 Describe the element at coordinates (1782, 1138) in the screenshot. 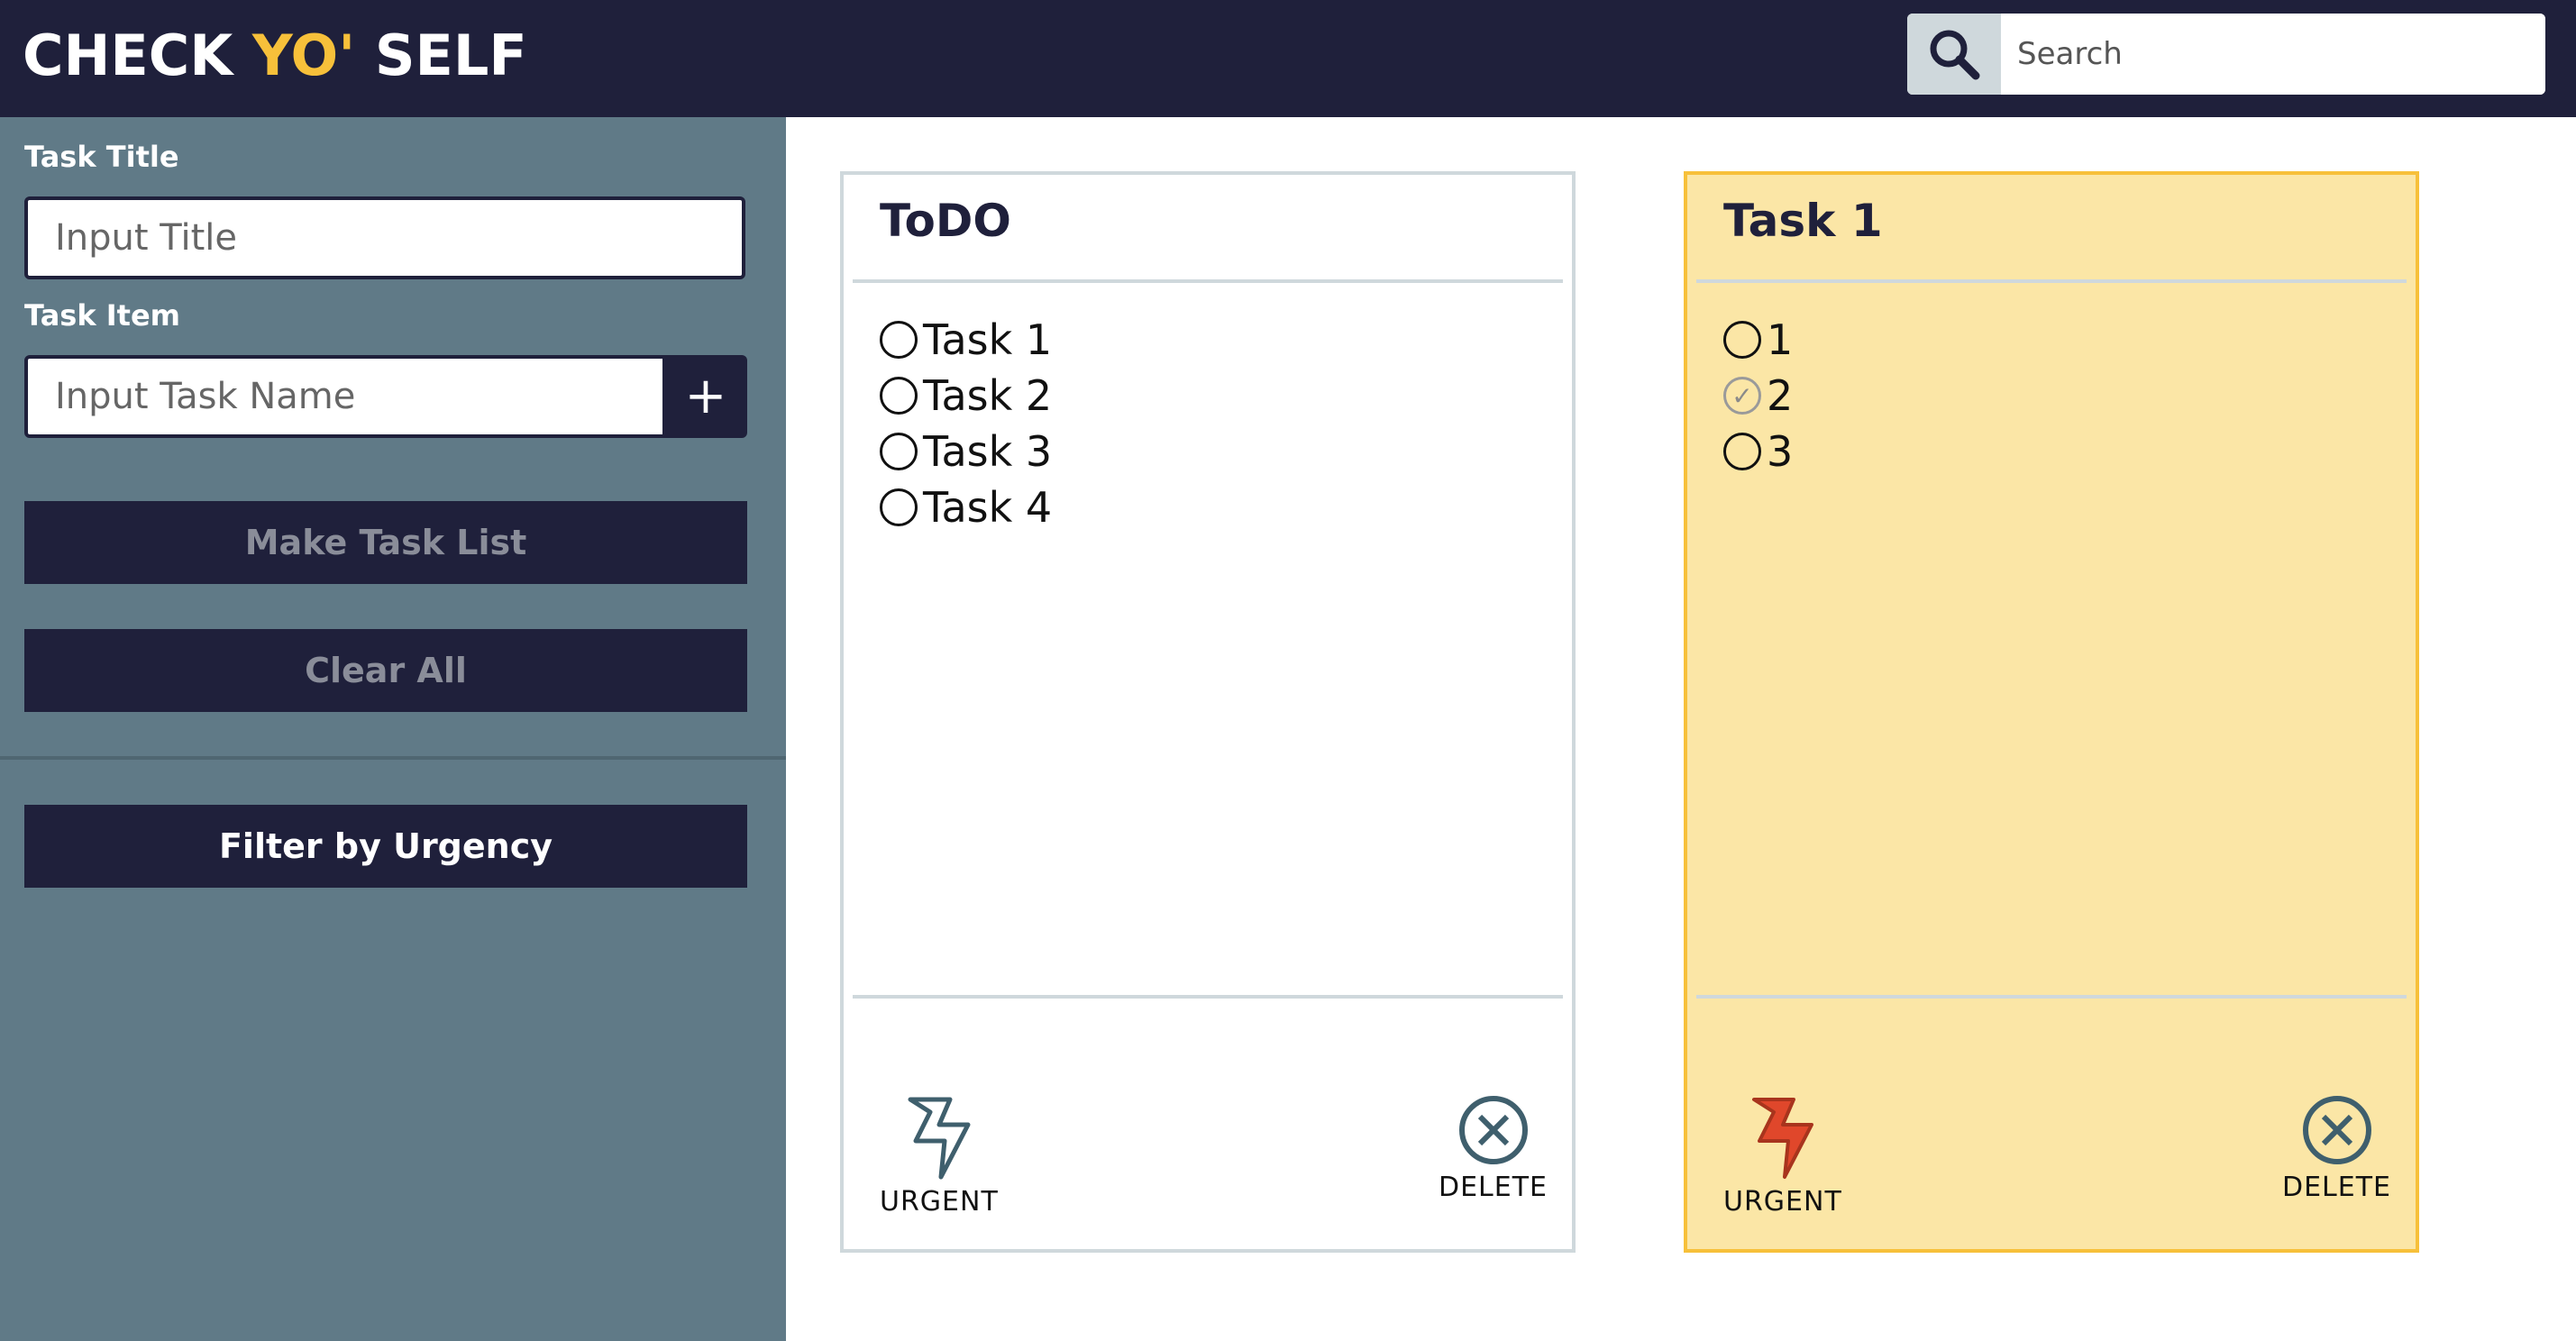

I see `lightning-active-icon` at that location.